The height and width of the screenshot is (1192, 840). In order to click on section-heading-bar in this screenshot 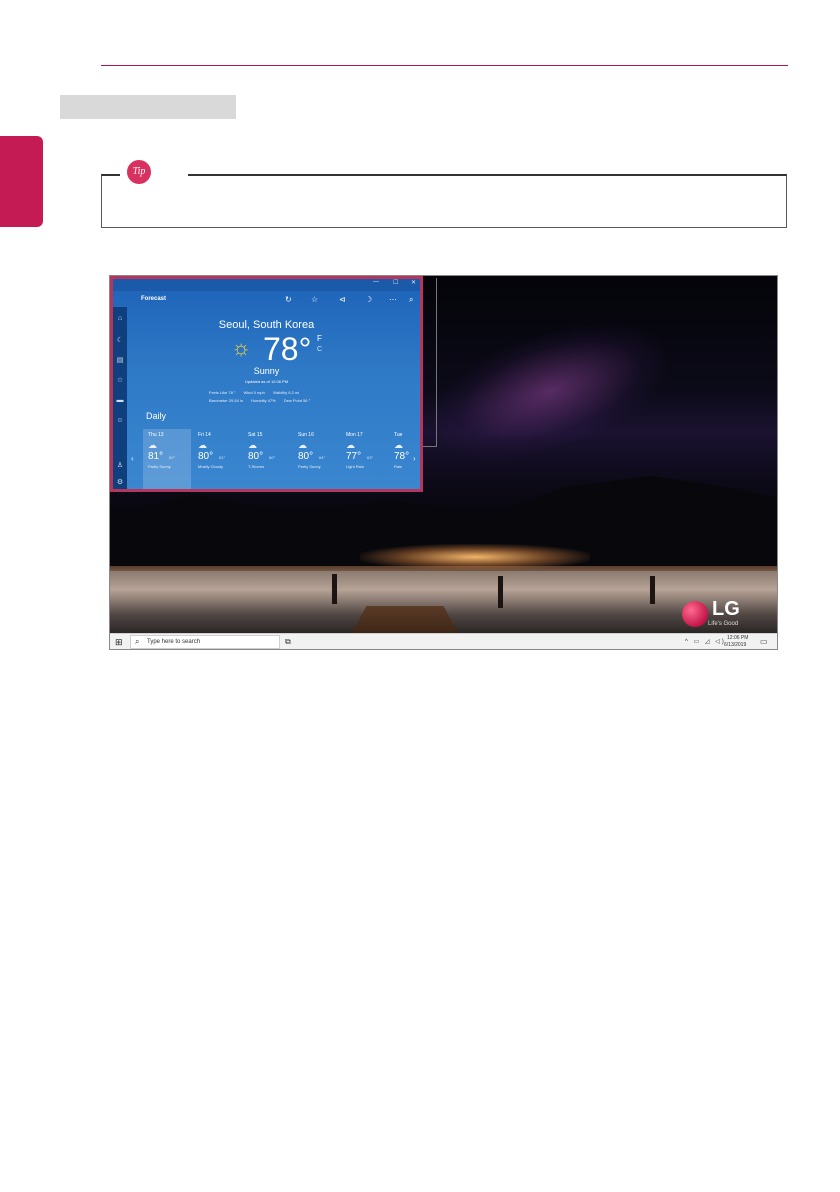, I will do `click(148, 107)`.